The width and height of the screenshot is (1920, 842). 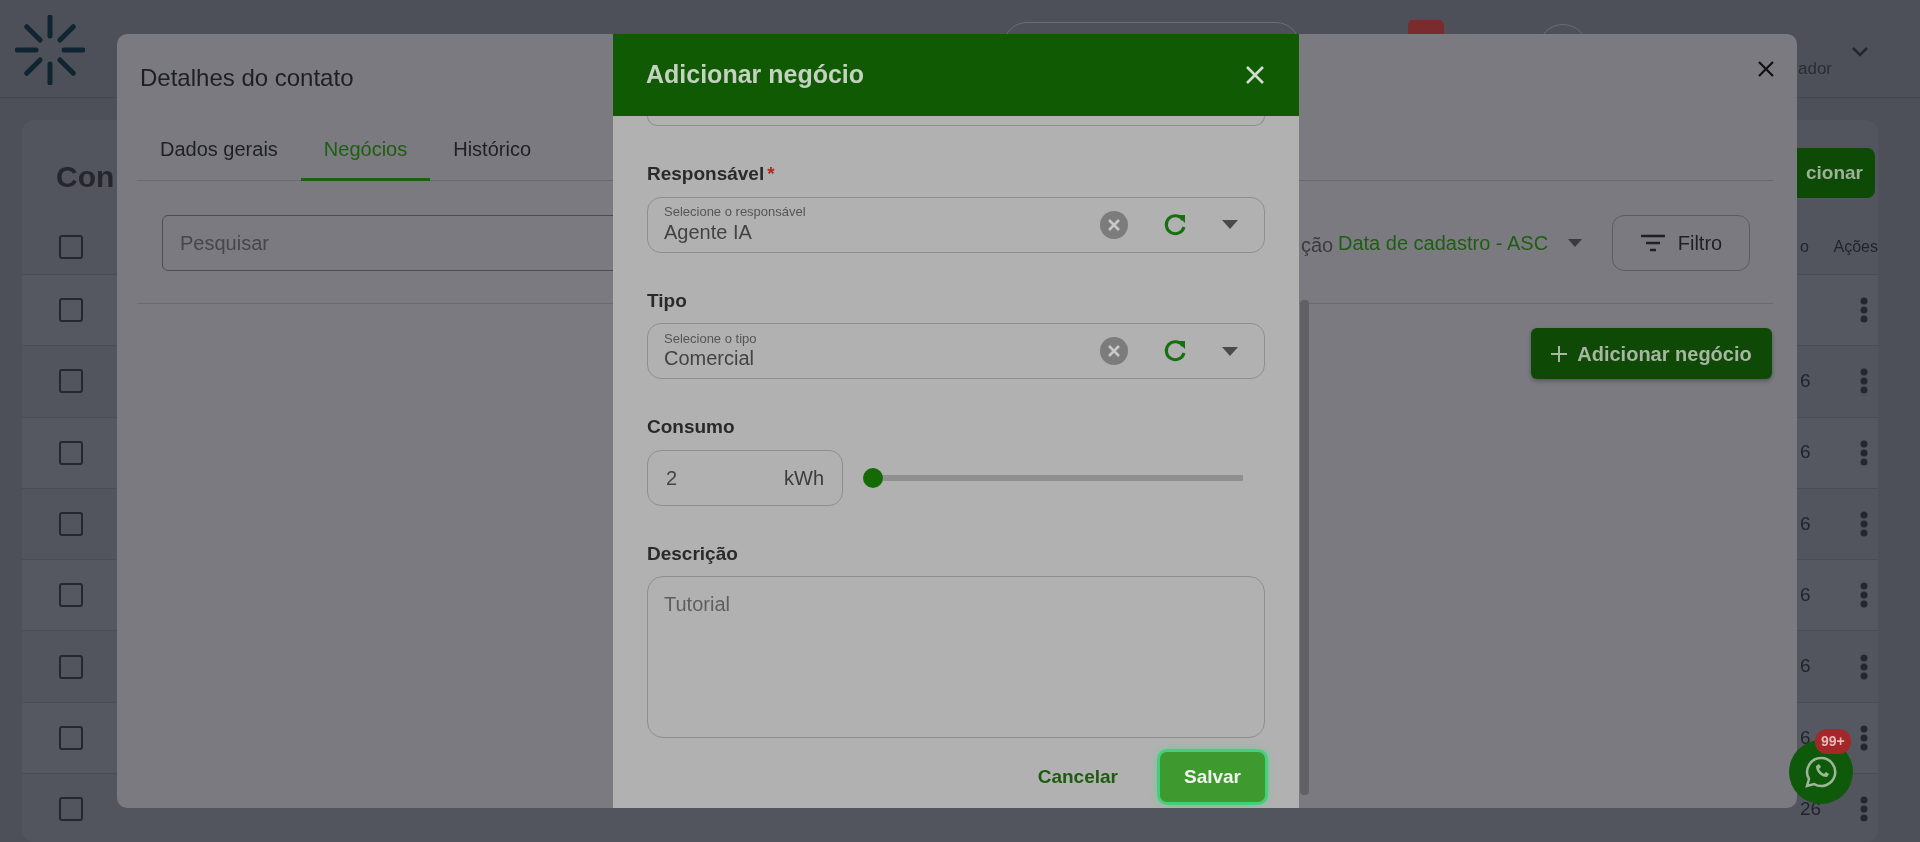 What do you see at coordinates (672, 478) in the screenshot?
I see `field-value: 2` at bounding box center [672, 478].